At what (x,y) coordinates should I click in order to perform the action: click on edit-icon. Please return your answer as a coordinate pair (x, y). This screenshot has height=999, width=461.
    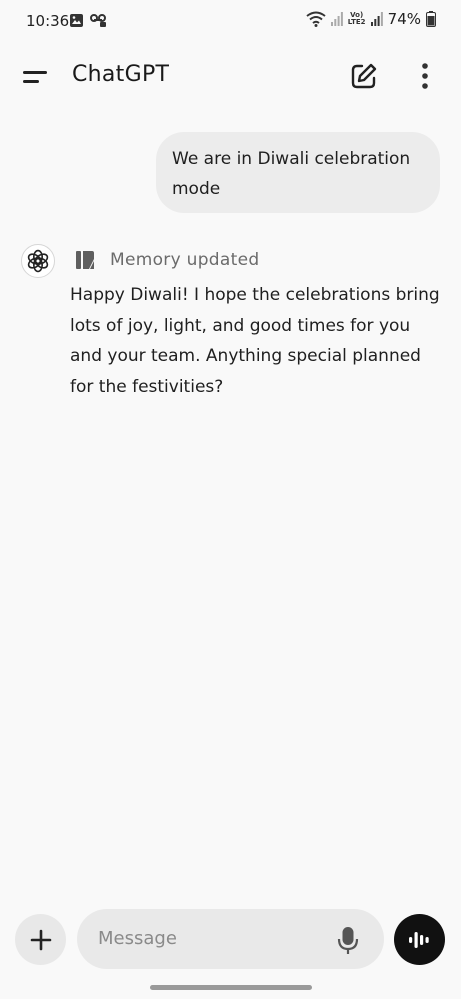
    Looking at the image, I should click on (364, 76).